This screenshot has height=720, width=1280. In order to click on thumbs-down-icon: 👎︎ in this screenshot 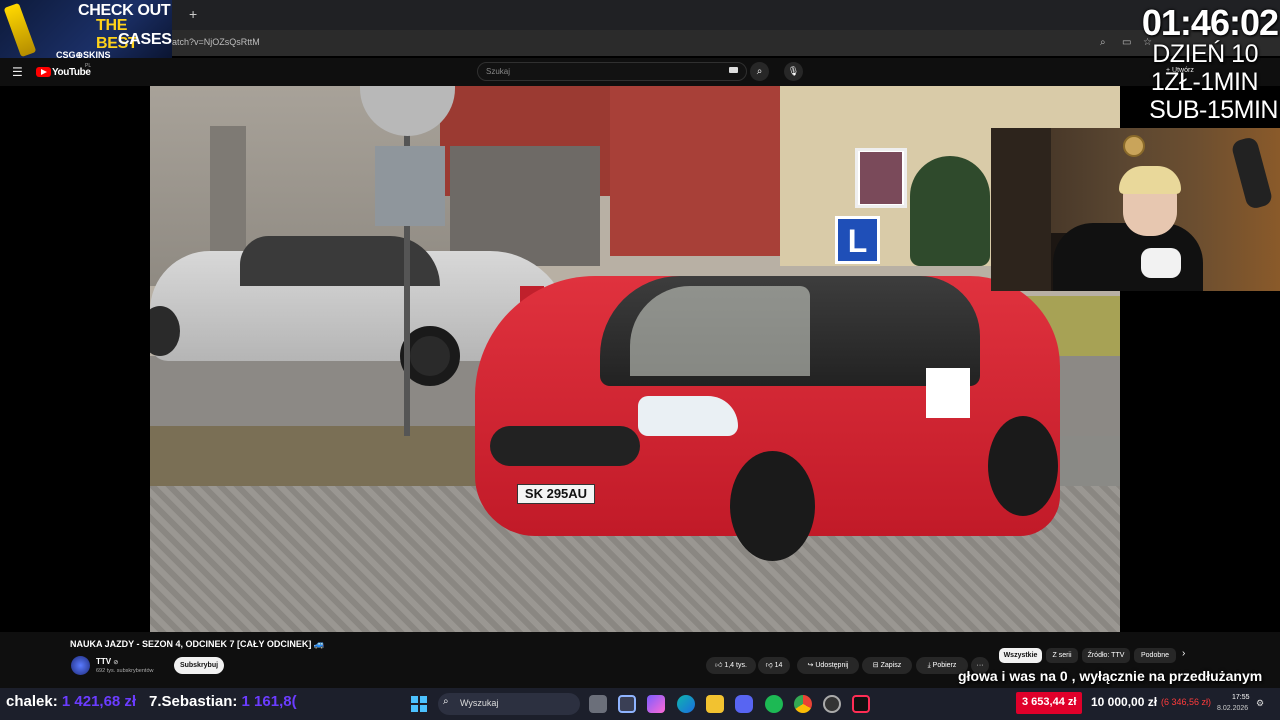, I will do `click(769, 665)`.